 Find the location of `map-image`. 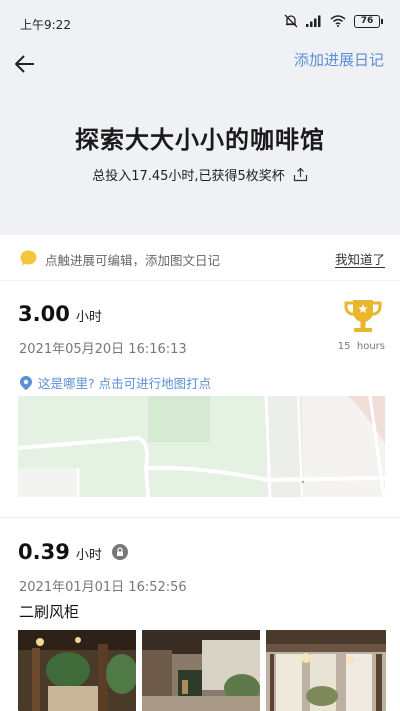

map-image is located at coordinates (201, 446).